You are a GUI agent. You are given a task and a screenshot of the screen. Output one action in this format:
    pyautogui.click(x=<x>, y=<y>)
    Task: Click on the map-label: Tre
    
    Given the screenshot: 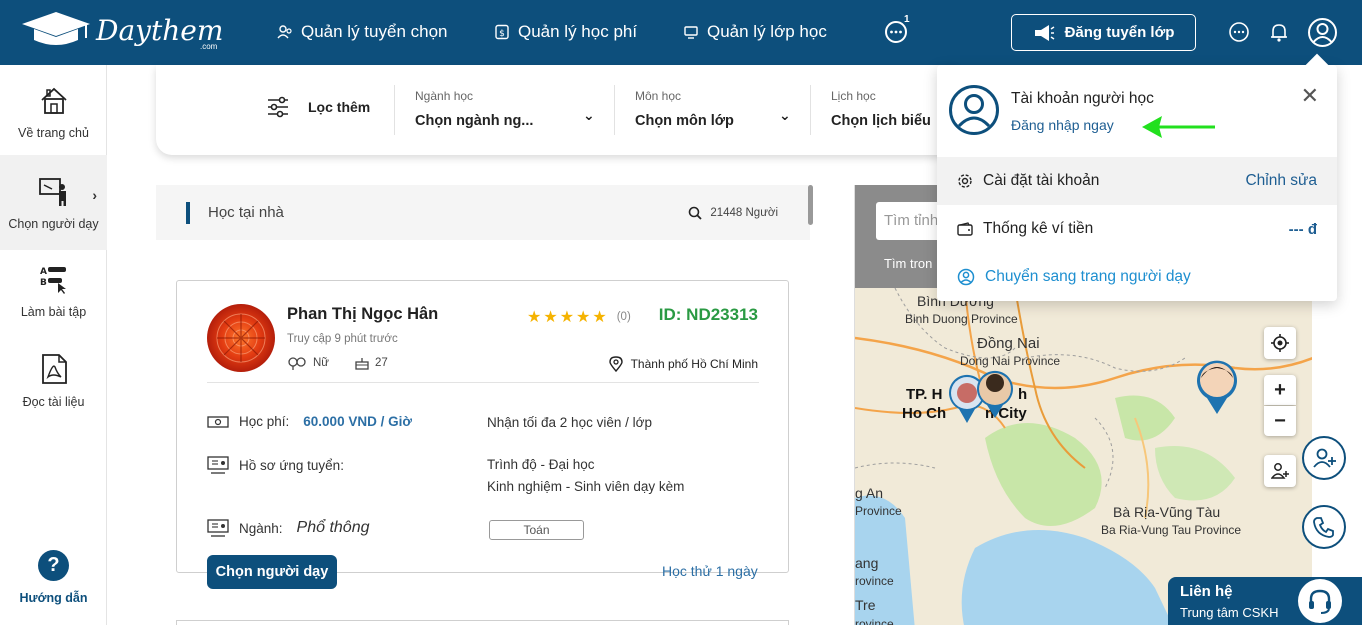 What is the action you would take?
    pyautogui.click(x=865, y=605)
    